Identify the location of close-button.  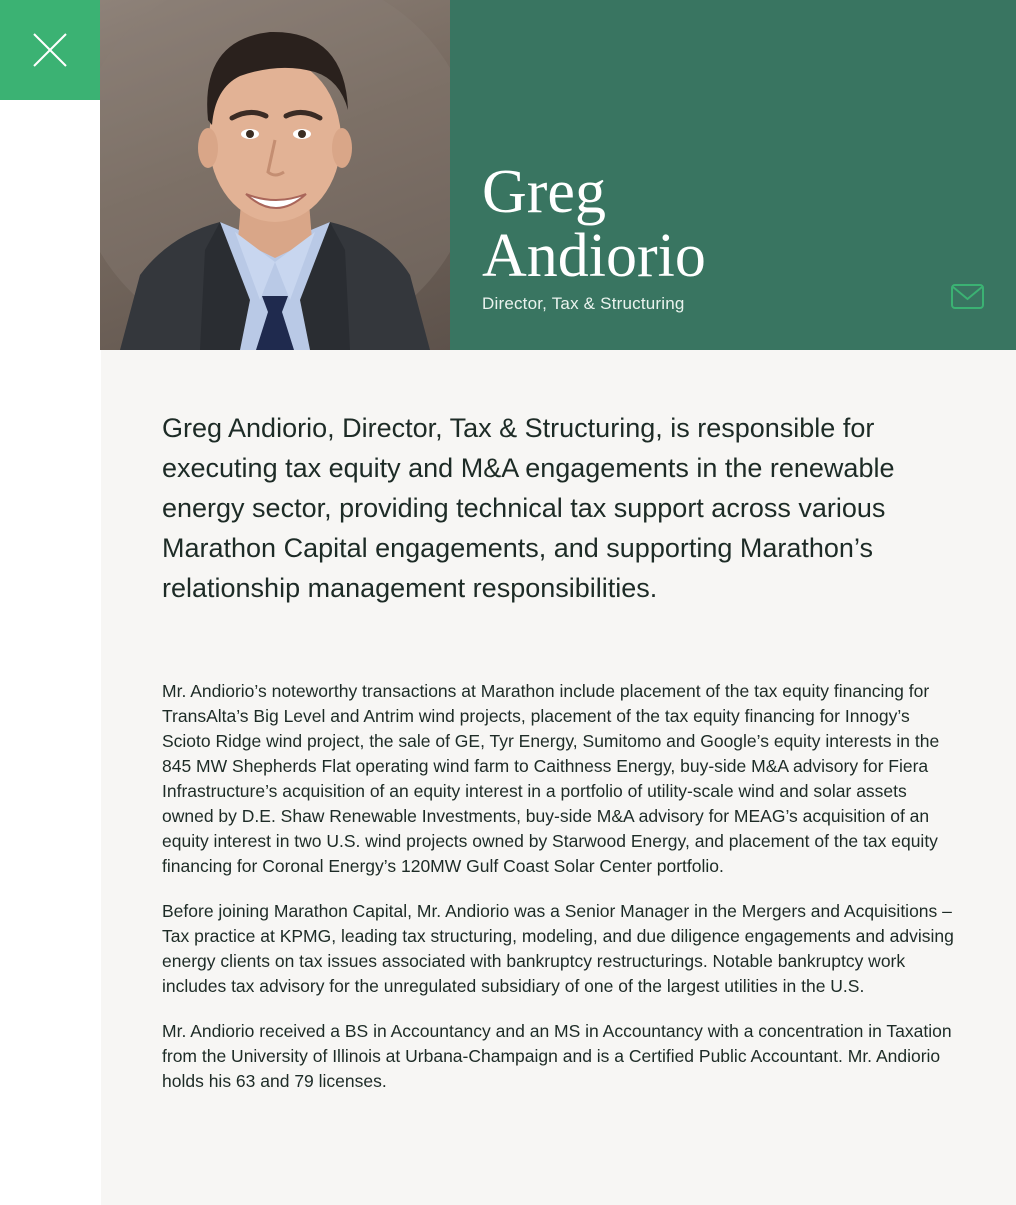
(50, 50).